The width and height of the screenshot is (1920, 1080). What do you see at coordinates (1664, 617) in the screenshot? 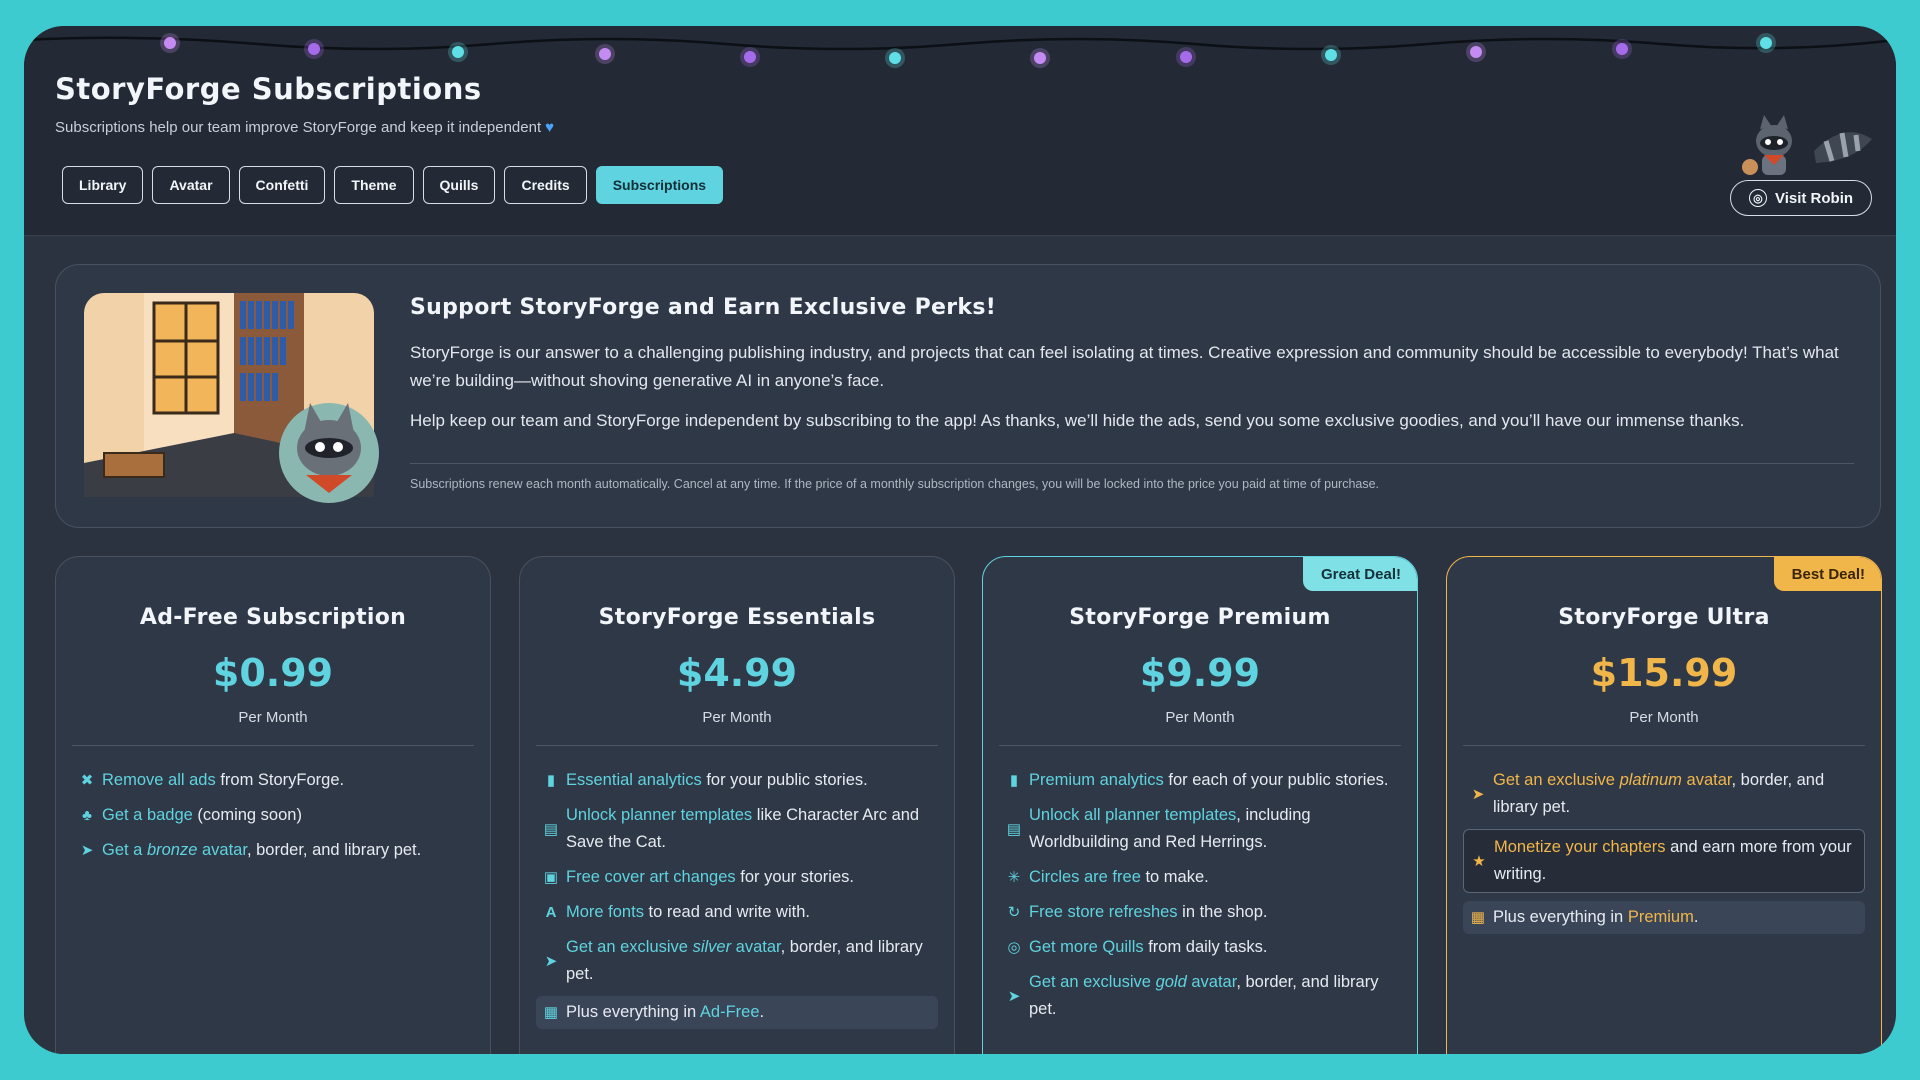
I see `plan-title: StoryForge Ultra` at bounding box center [1664, 617].